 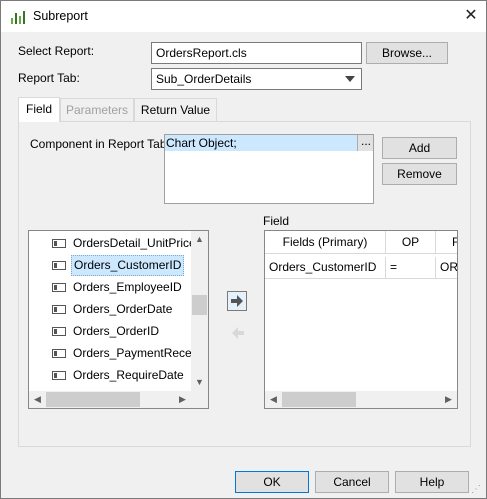 I want to click on remove-button: Remove, so click(x=419, y=174).